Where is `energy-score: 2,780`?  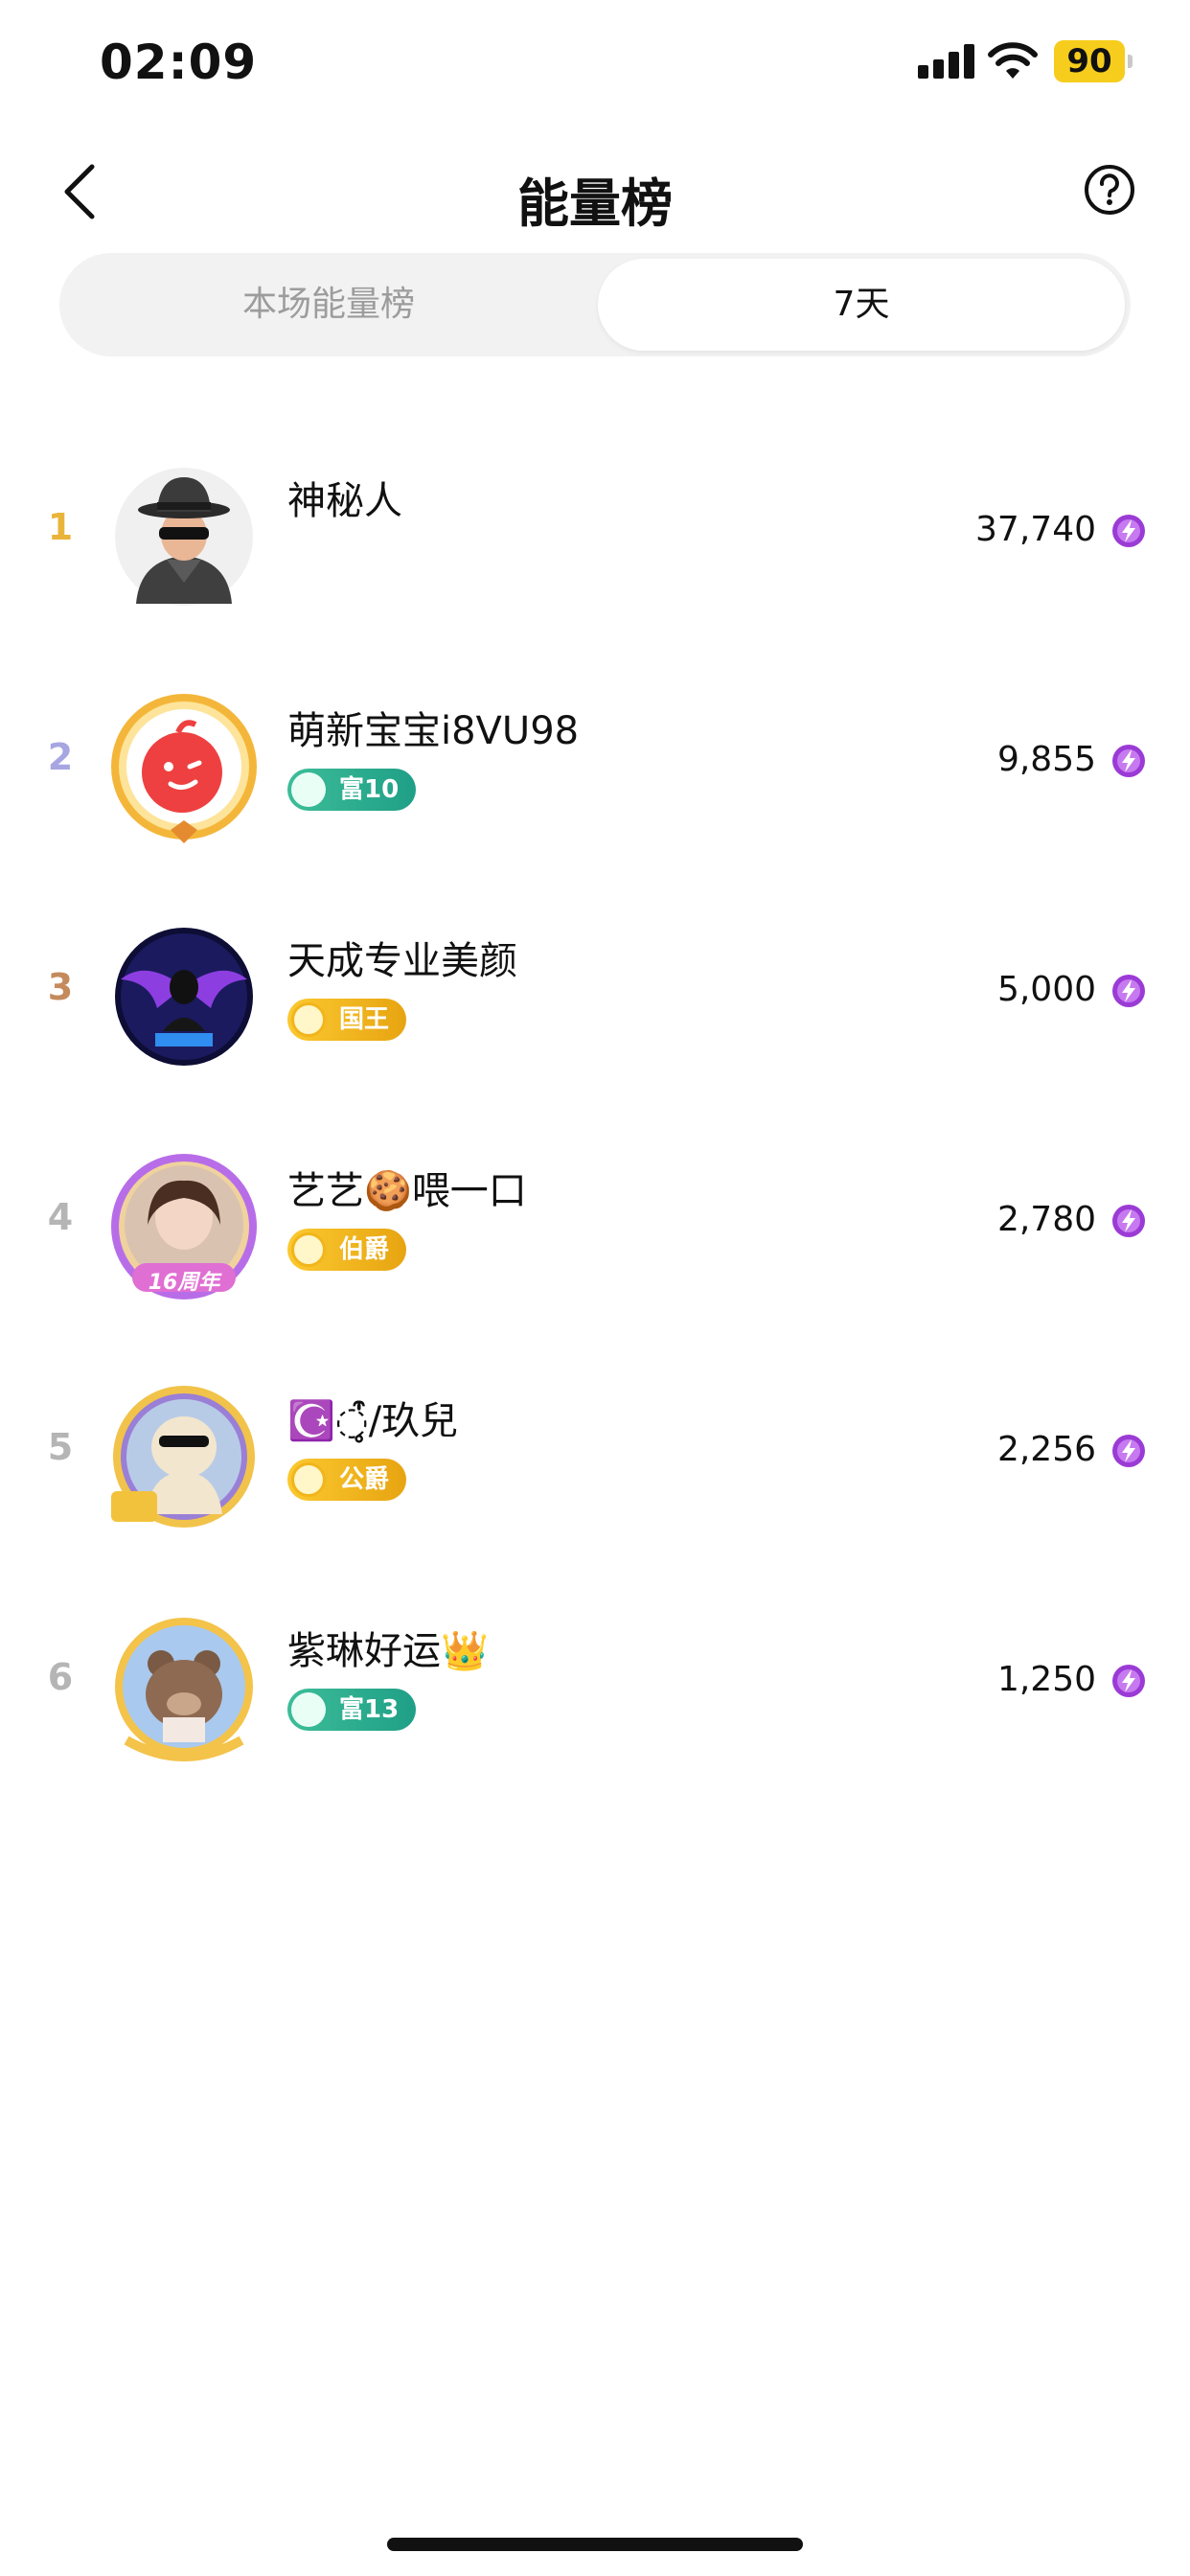 energy-score: 2,780 is located at coordinates (1046, 1219).